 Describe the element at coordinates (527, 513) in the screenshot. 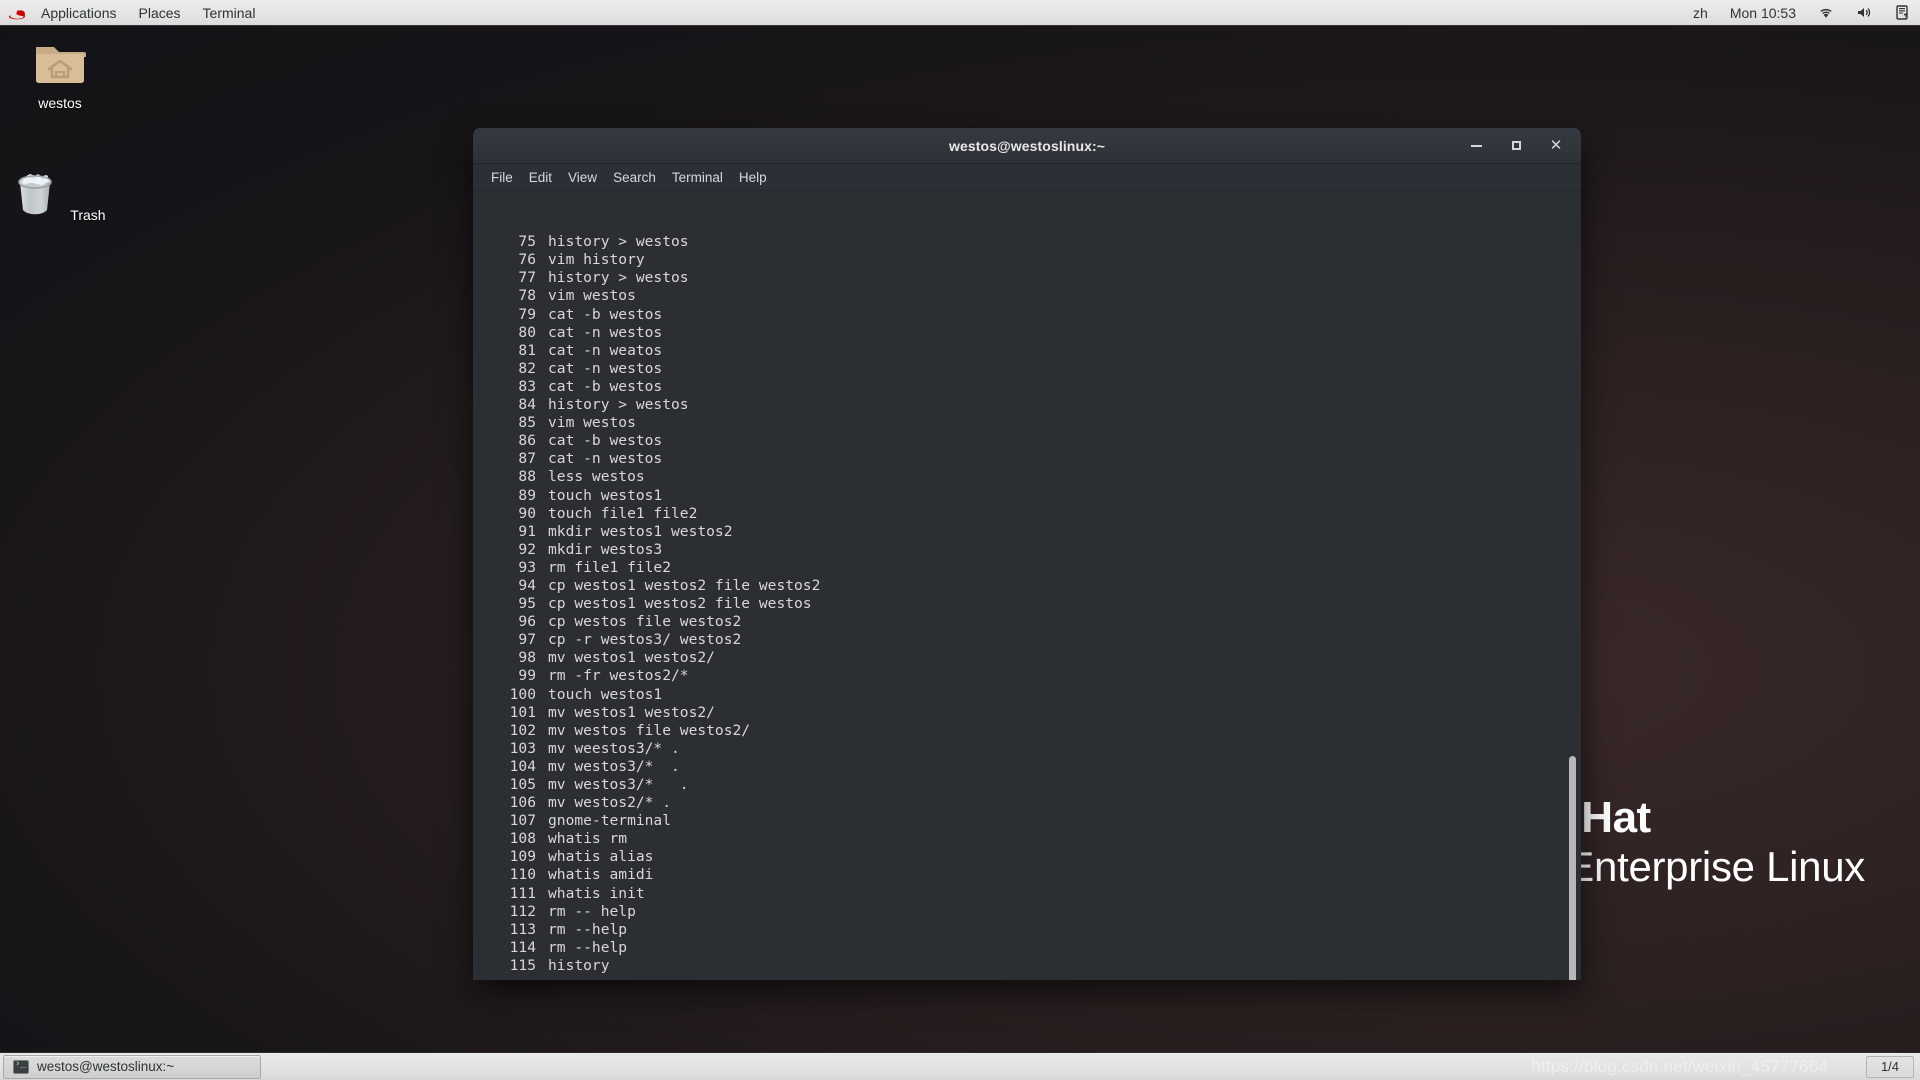

I see `terminal-history-number: 90` at that location.